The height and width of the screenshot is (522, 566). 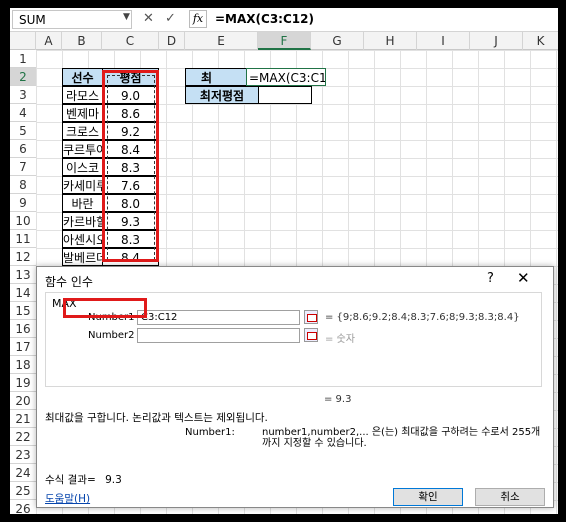 I want to click on enter-entry-icon: ✓, so click(x=170, y=19).